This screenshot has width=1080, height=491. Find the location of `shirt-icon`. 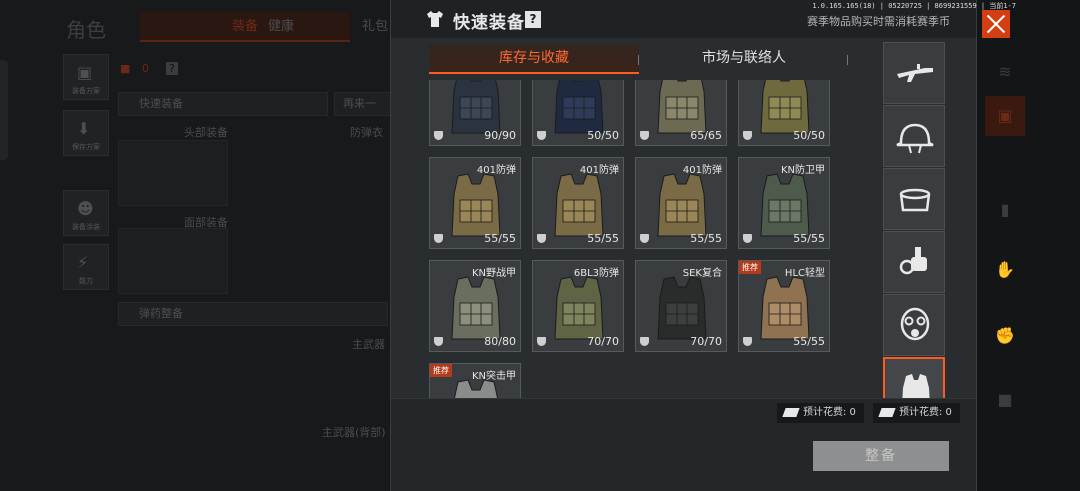

shirt-icon is located at coordinates (435, 19).